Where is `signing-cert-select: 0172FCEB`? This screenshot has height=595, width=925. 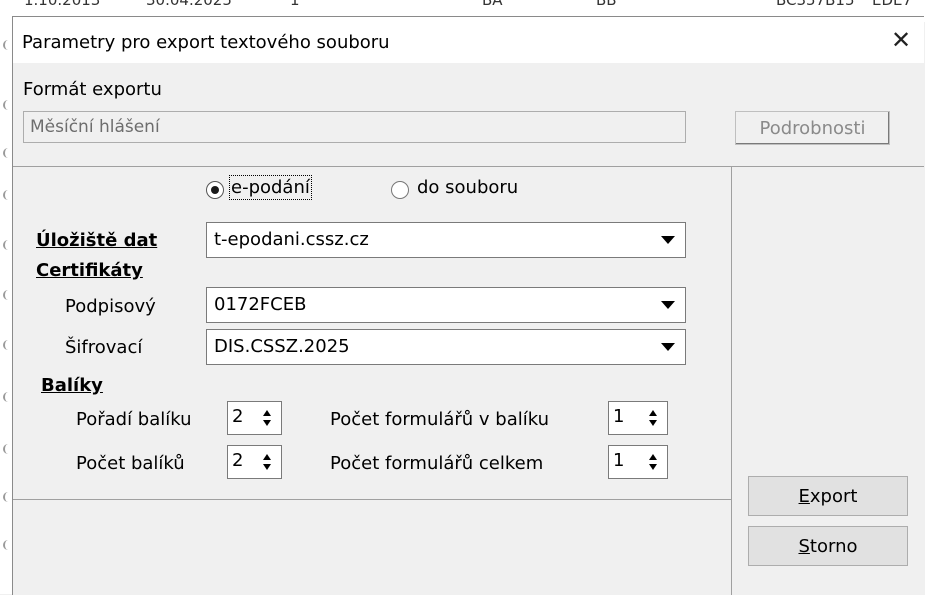
signing-cert-select: 0172FCEB is located at coordinates (446, 305).